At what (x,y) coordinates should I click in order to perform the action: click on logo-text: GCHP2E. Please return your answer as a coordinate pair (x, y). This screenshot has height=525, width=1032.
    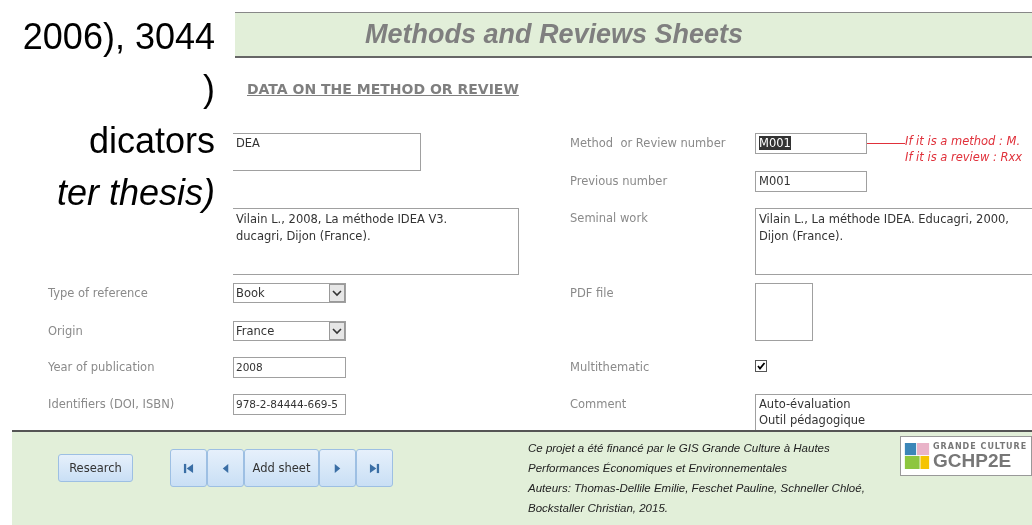
    Looking at the image, I should click on (973, 460).